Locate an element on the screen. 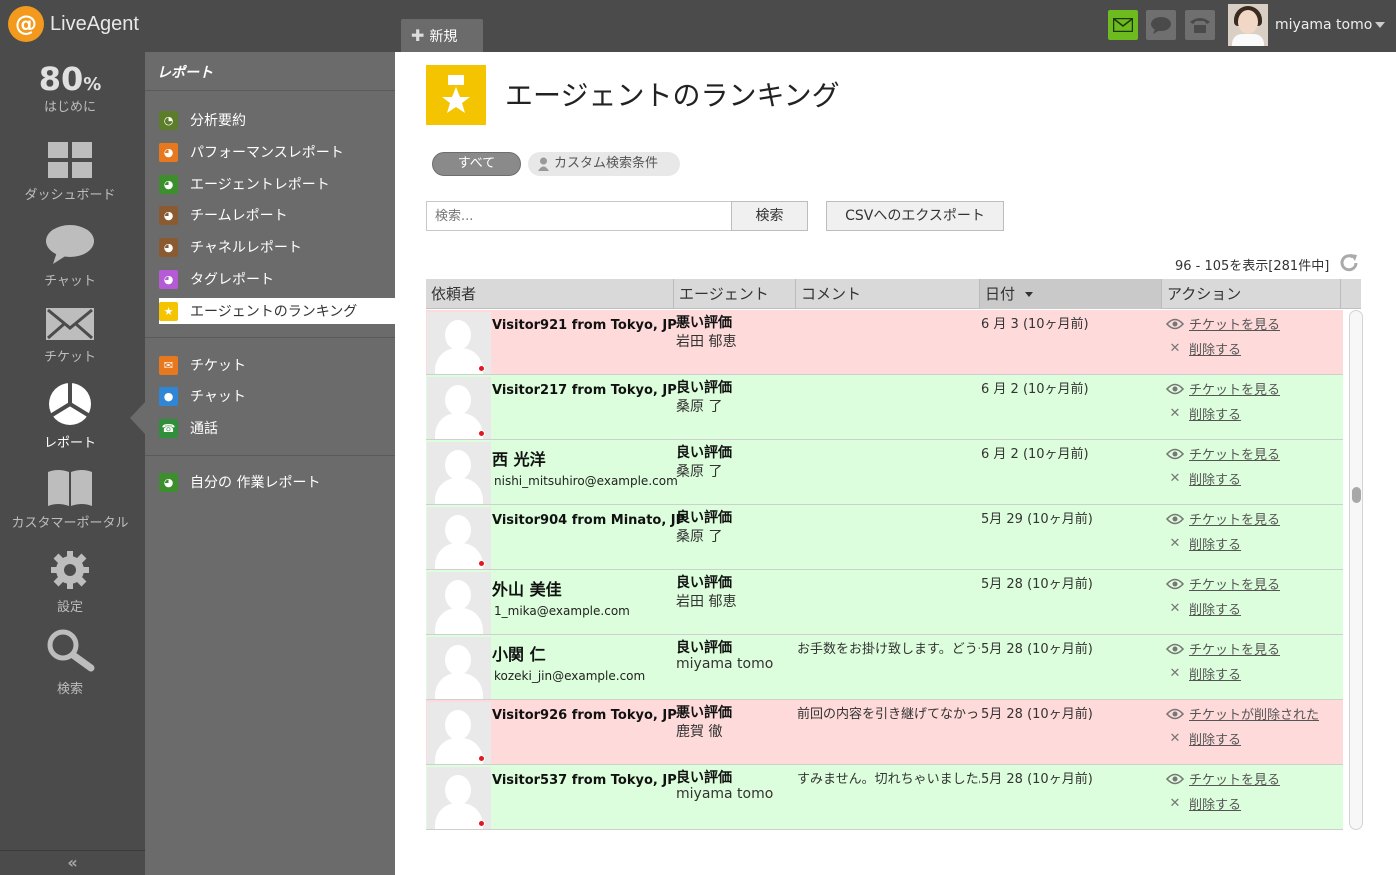 The width and height of the screenshot is (1396, 875). requester-name: 西 光洋 is located at coordinates (519, 459).